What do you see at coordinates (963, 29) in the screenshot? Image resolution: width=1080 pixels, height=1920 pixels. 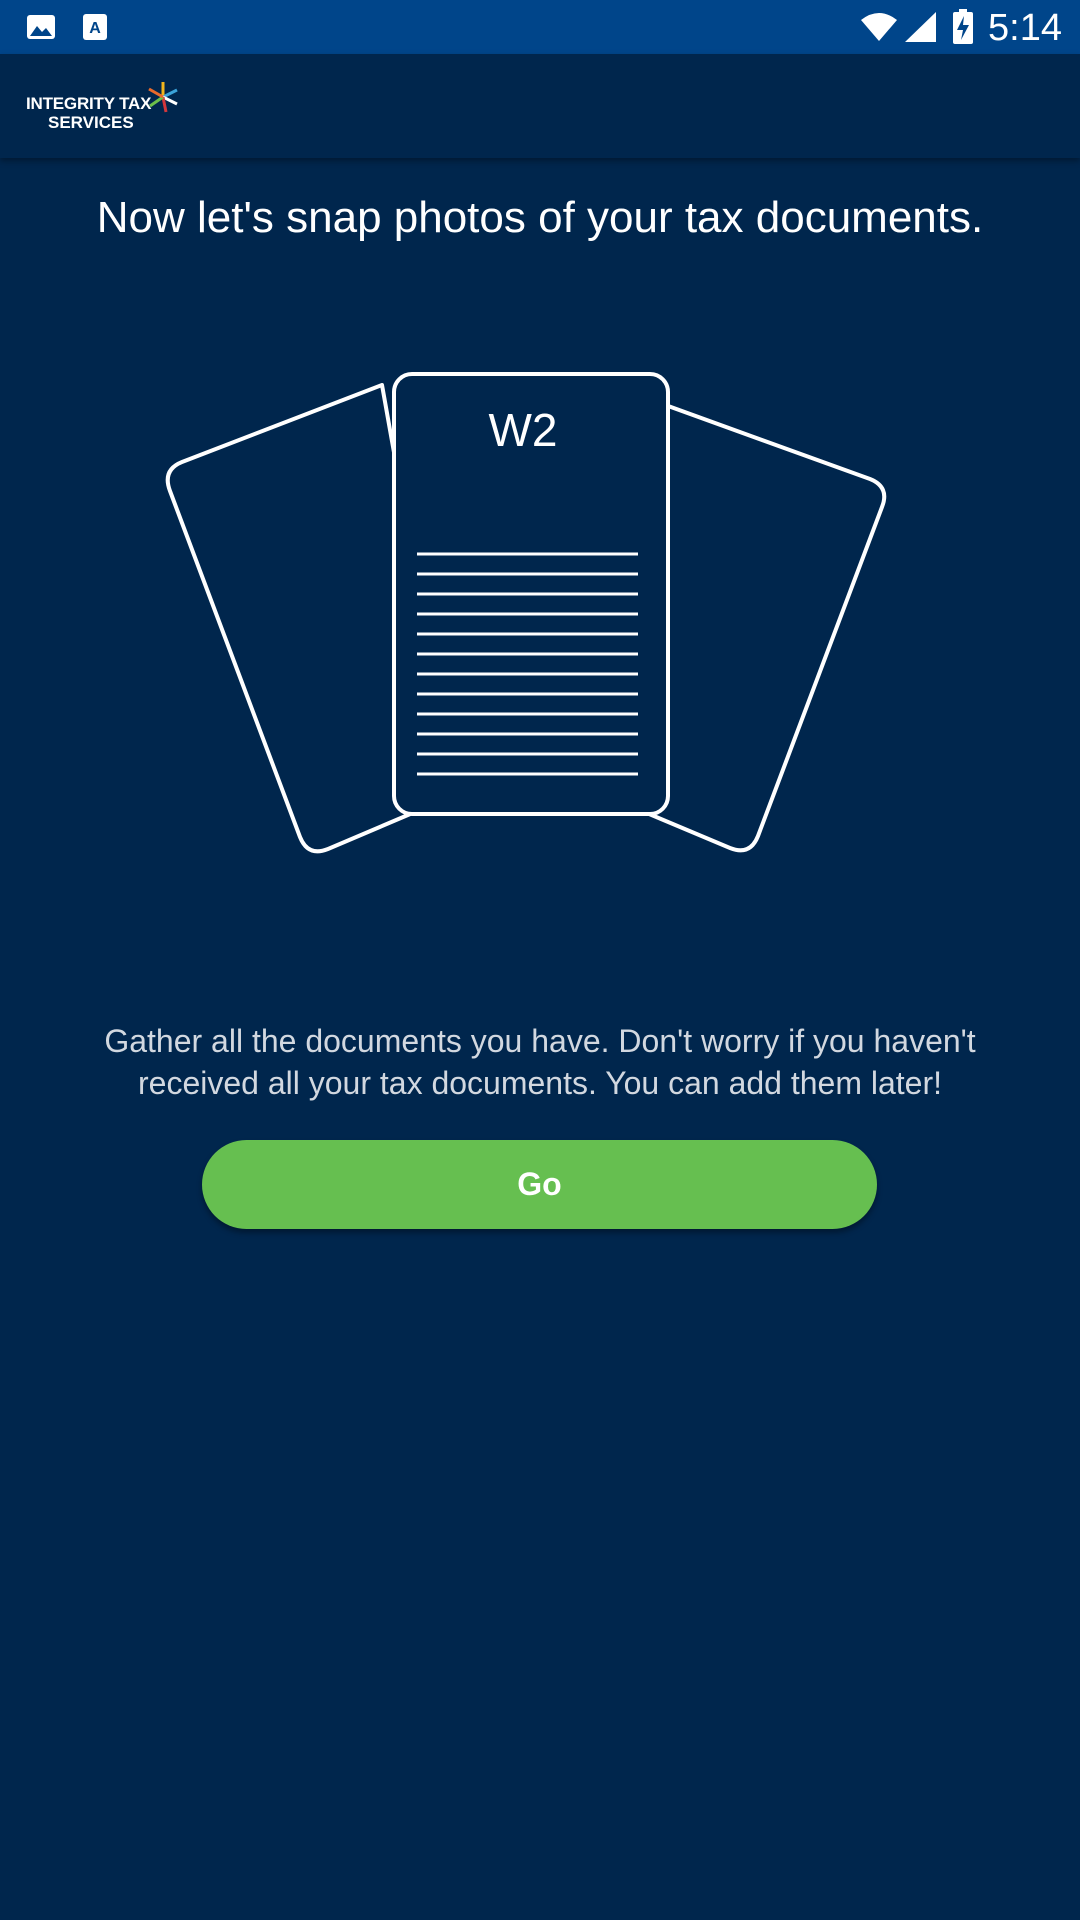 I see `battery-charging-icon` at bounding box center [963, 29].